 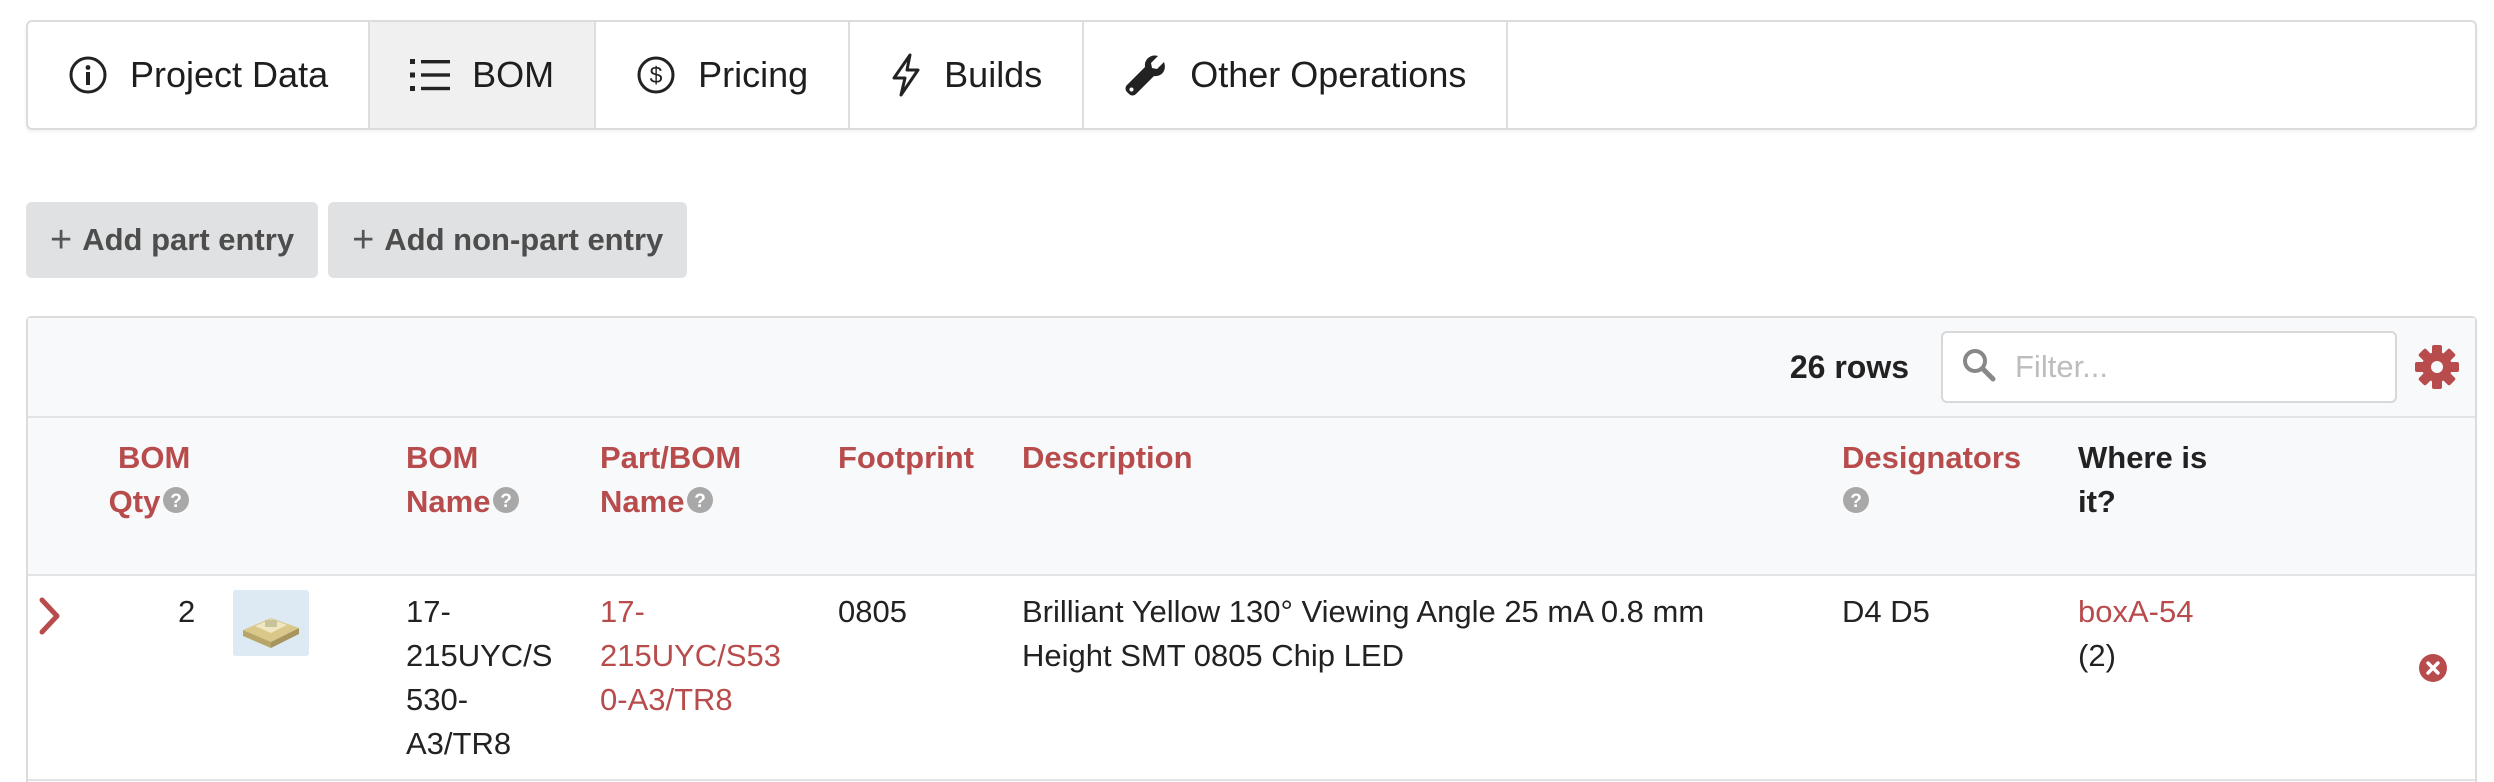 I want to click on tab-project-data: Project Data, so click(x=199, y=75).